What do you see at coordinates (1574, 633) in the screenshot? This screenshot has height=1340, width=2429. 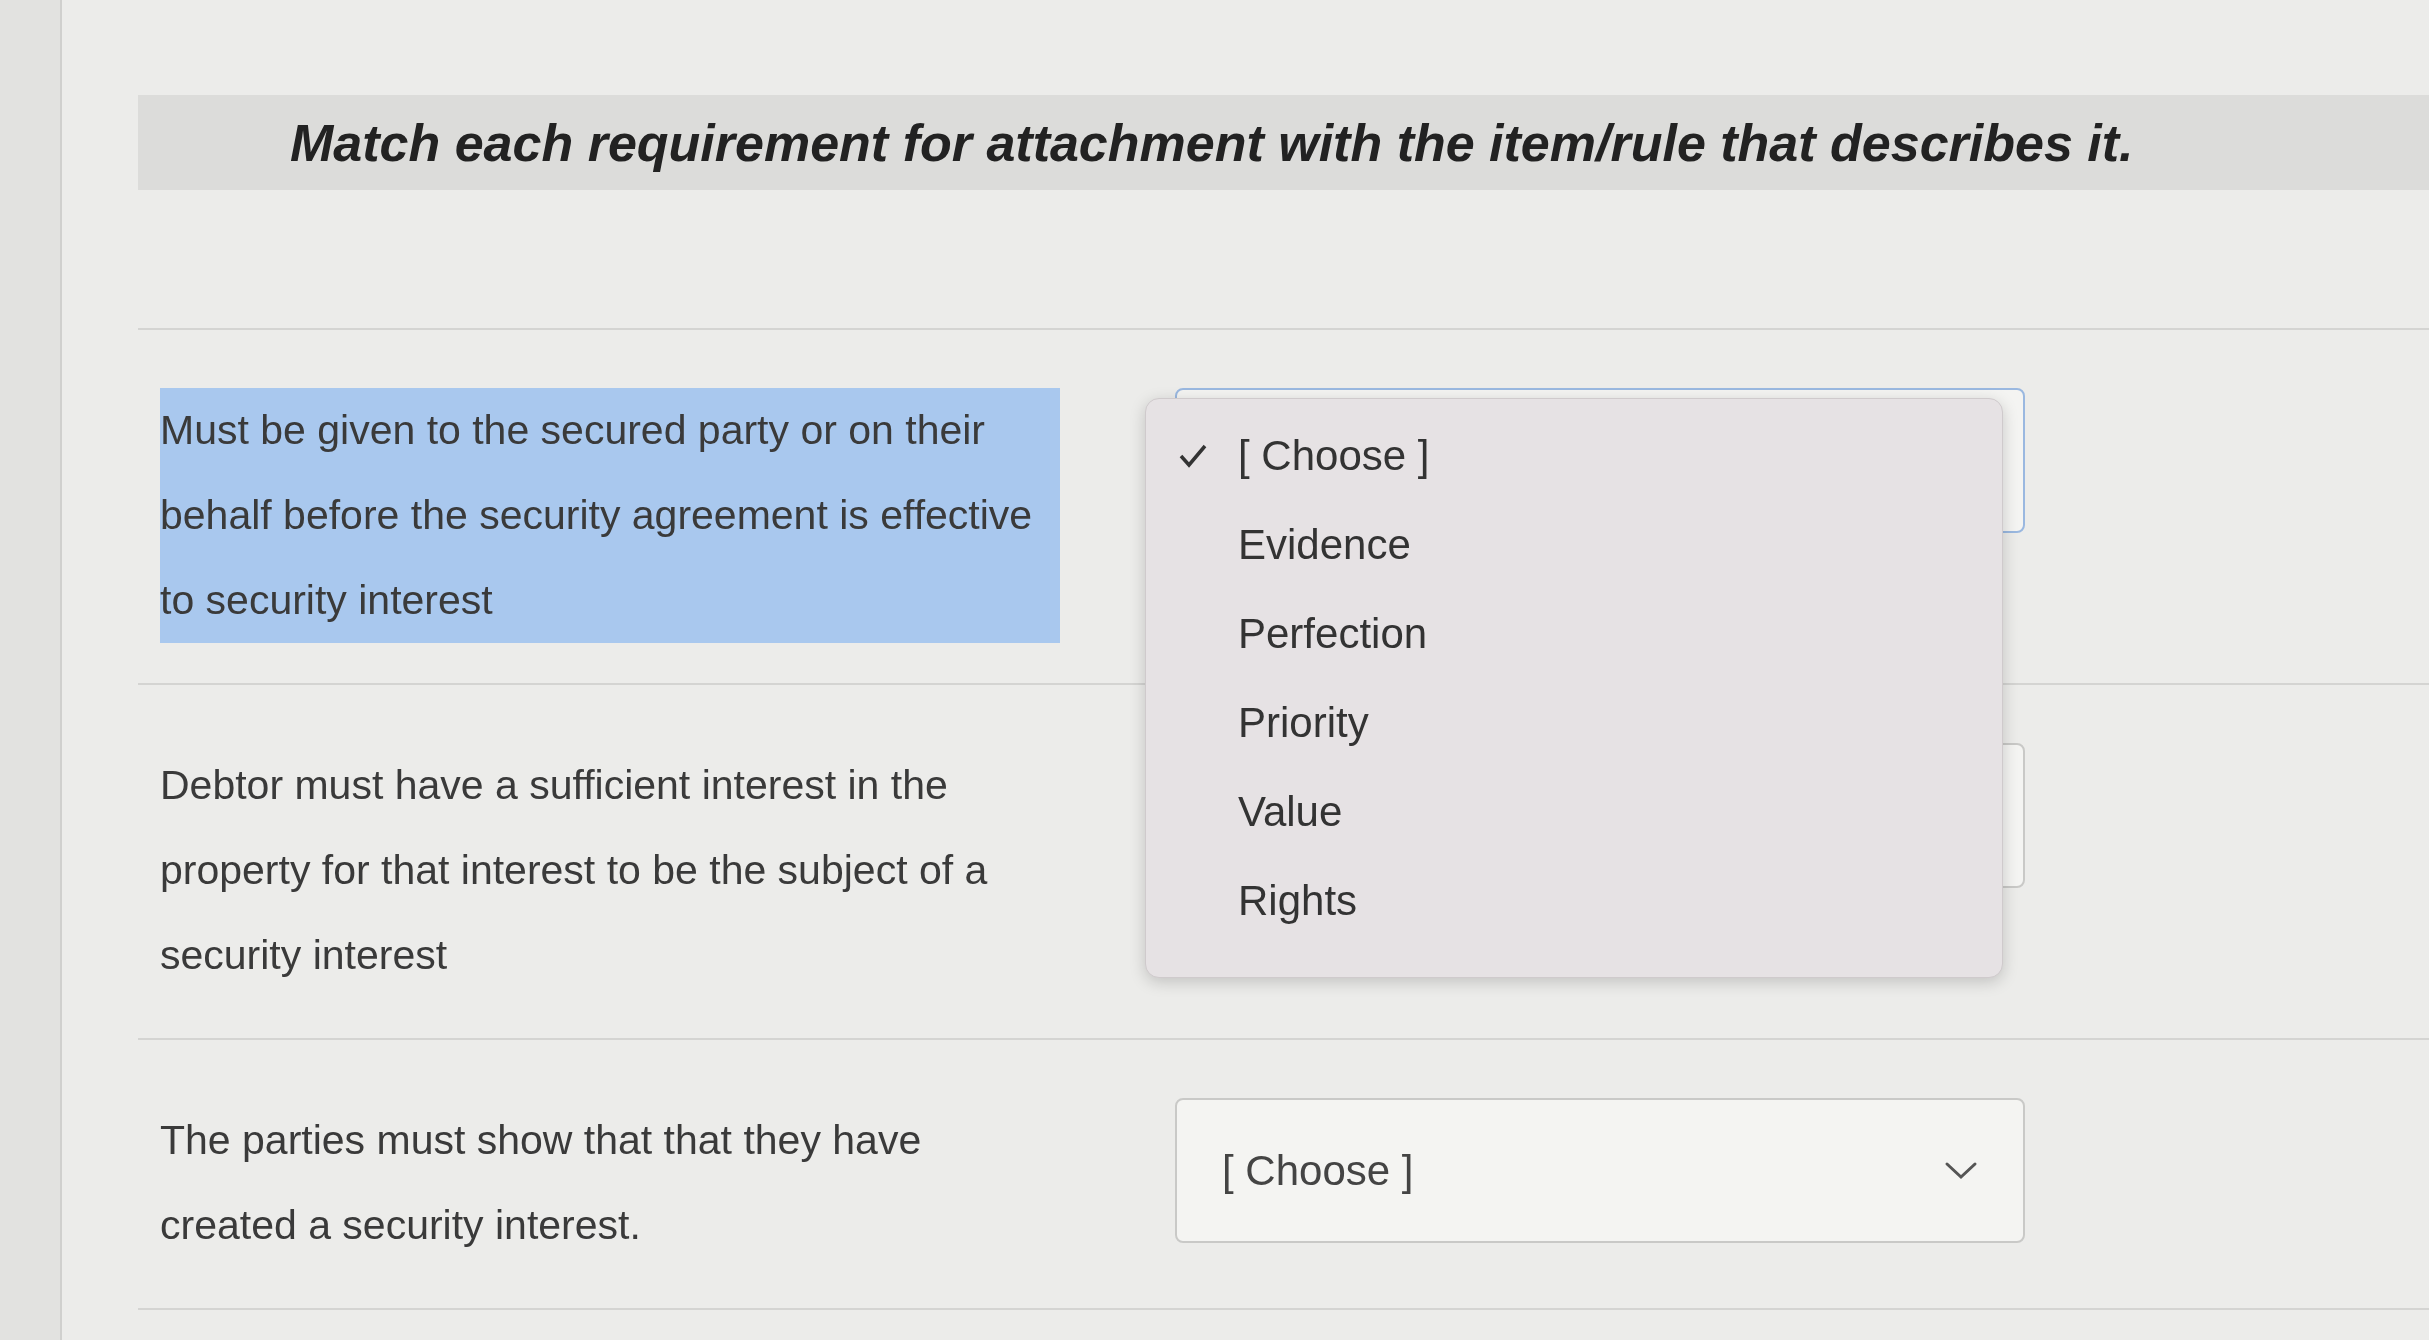 I see `menu-option: Perfection` at bounding box center [1574, 633].